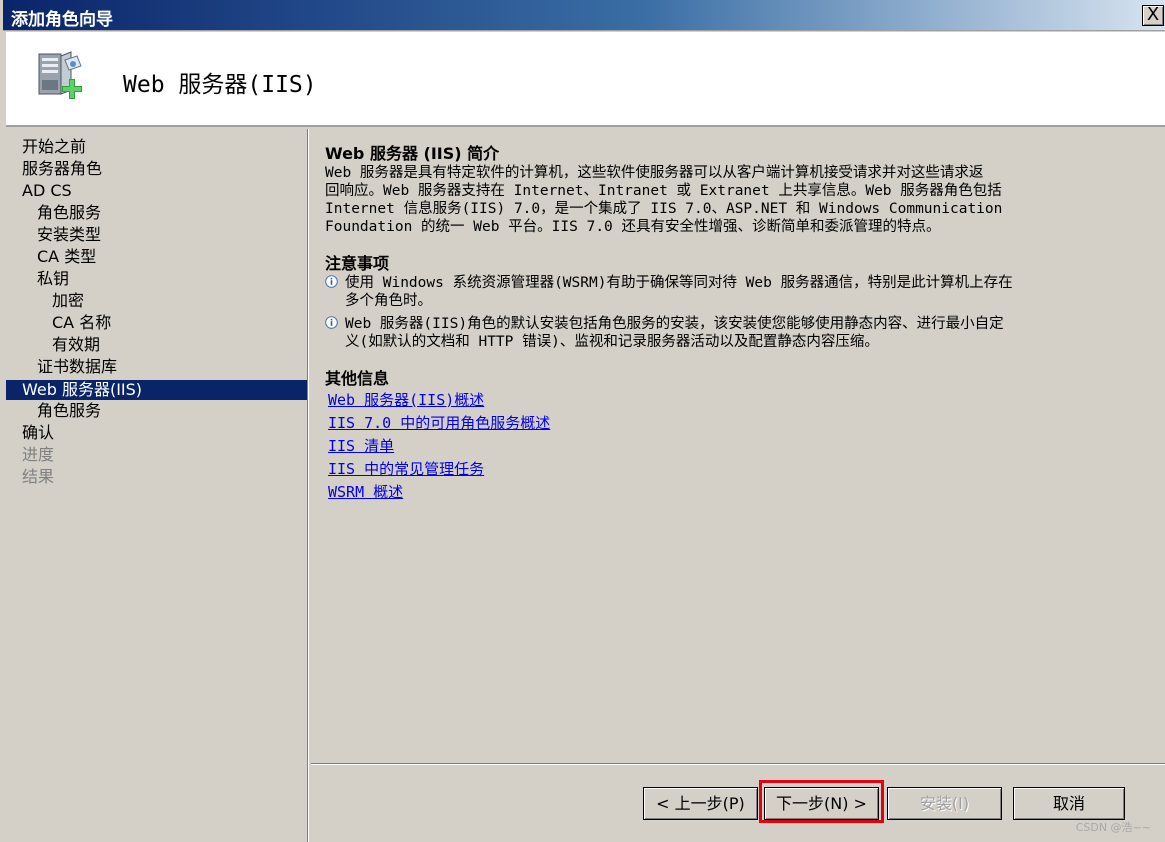 The width and height of the screenshot is (1165, 842). What do you see at coordinates (439, 423) in the screenshot?
I see `link-iis7-role-services-overview: IIS 7.0 中的可用角色服务概述` at bounding box center [439, 423].